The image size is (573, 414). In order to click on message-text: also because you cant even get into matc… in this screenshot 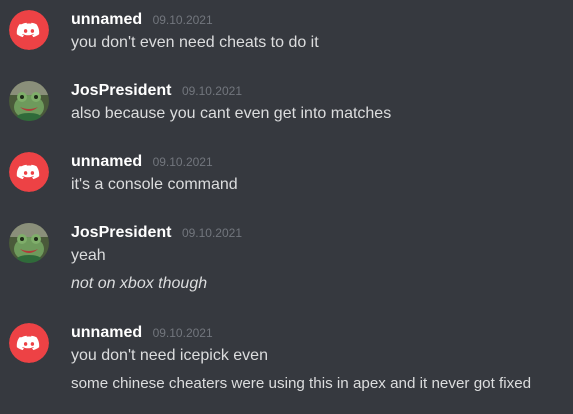, I will do `click(231, 113)`.